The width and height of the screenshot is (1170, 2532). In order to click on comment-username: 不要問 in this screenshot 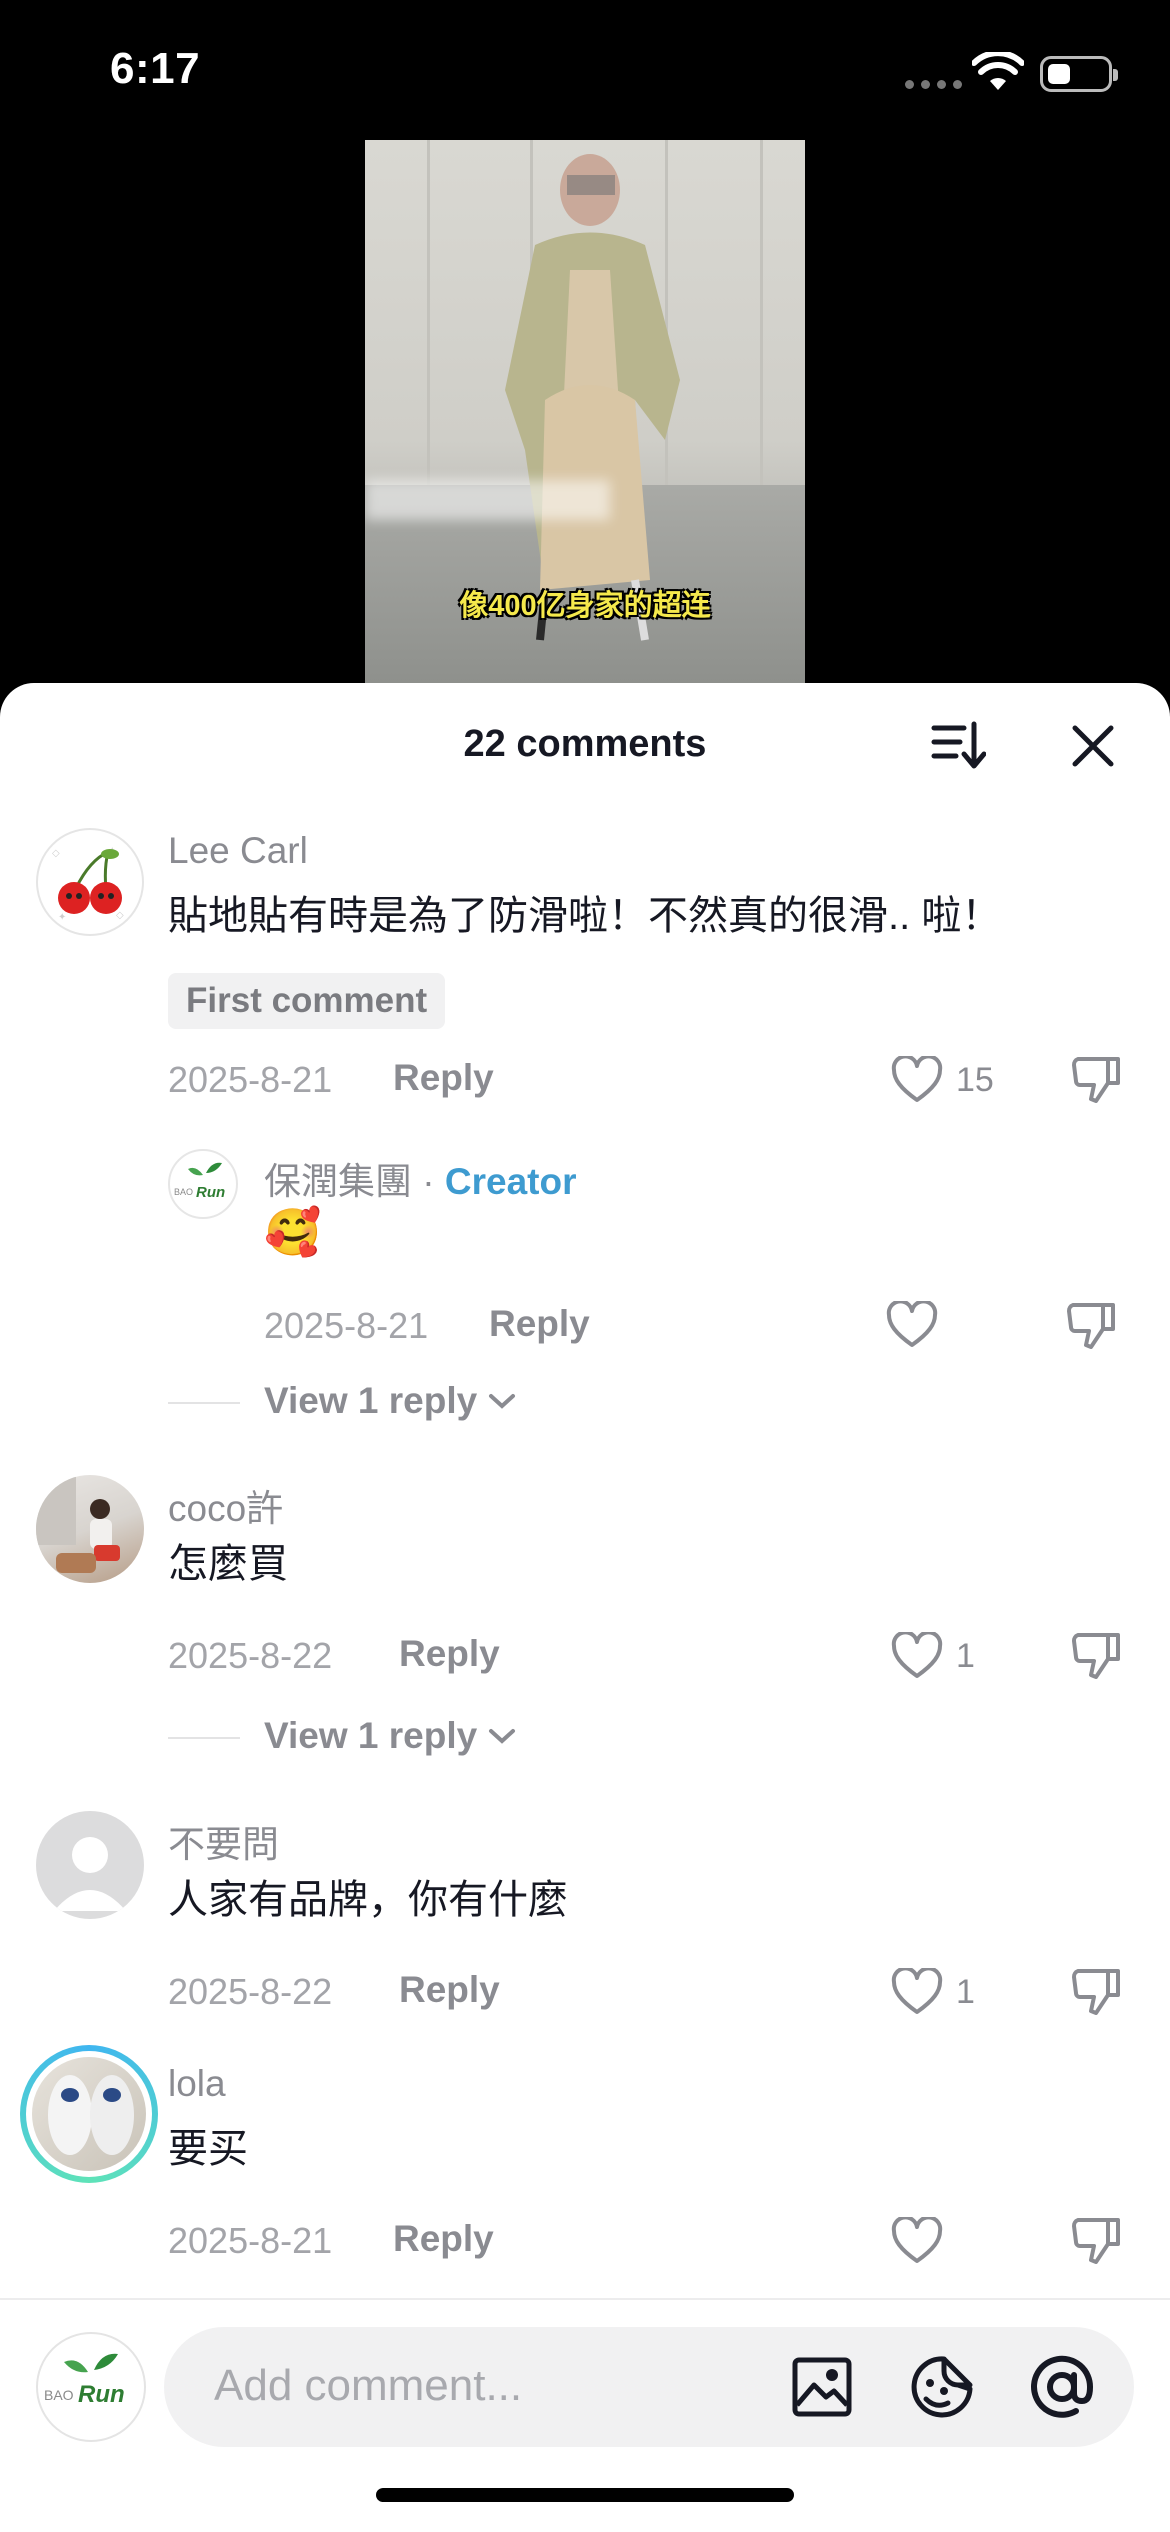, I will do `click(223, 1841)`.